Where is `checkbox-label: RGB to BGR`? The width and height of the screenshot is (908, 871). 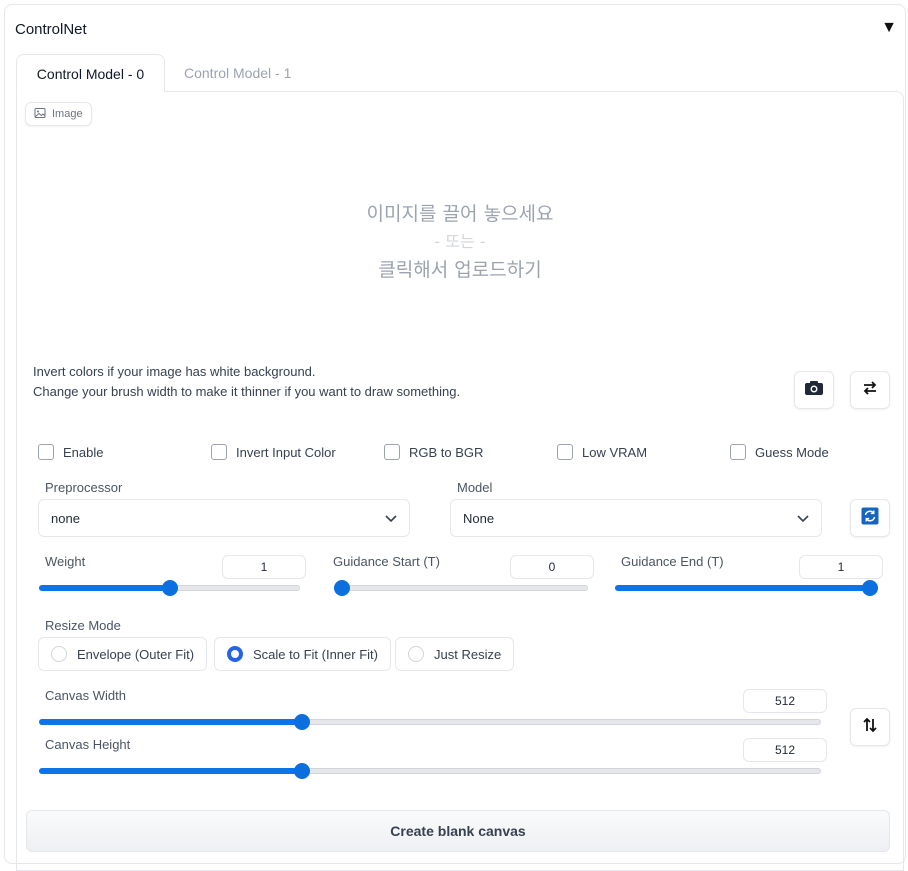 checkbox-label: RGB to BGR is located at coordinates (446, 452).